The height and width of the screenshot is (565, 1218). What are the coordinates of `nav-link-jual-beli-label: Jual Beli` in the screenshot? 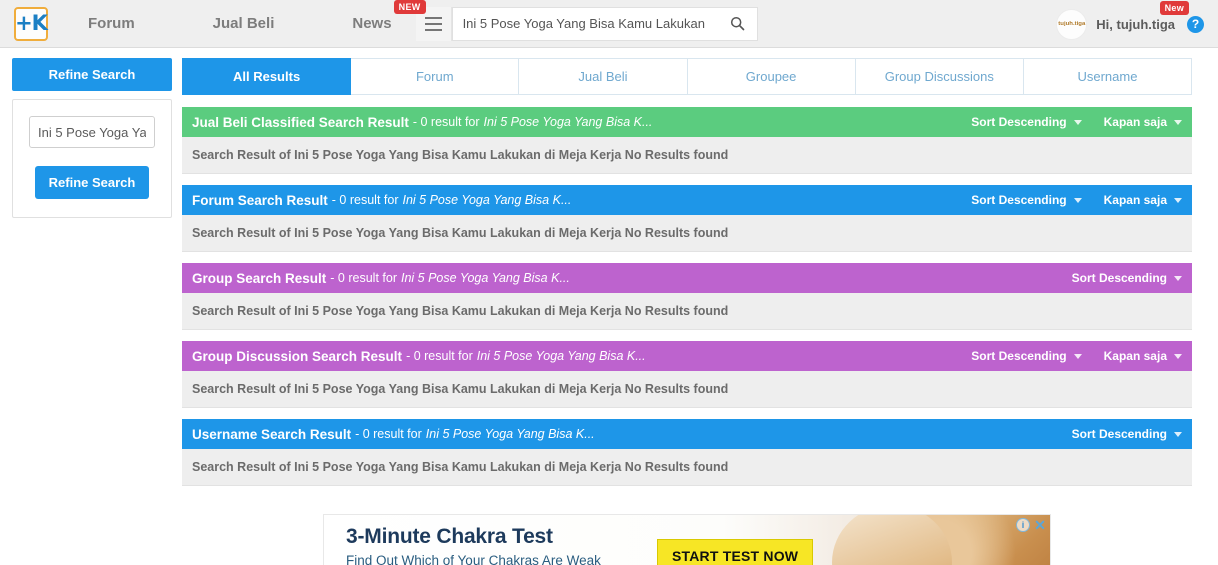 It's located at (243, 23).